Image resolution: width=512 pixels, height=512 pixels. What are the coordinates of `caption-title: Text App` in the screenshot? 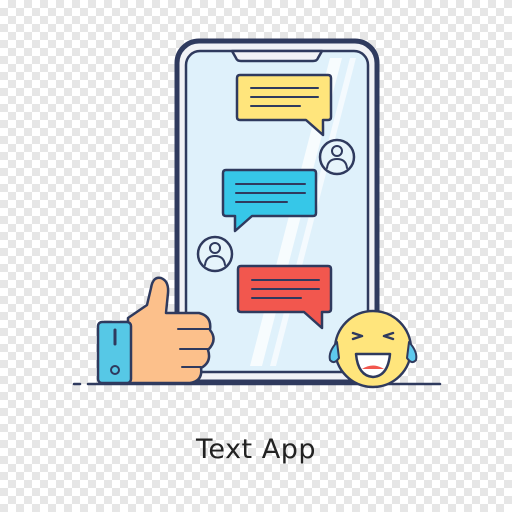 It's located at (256, 449).